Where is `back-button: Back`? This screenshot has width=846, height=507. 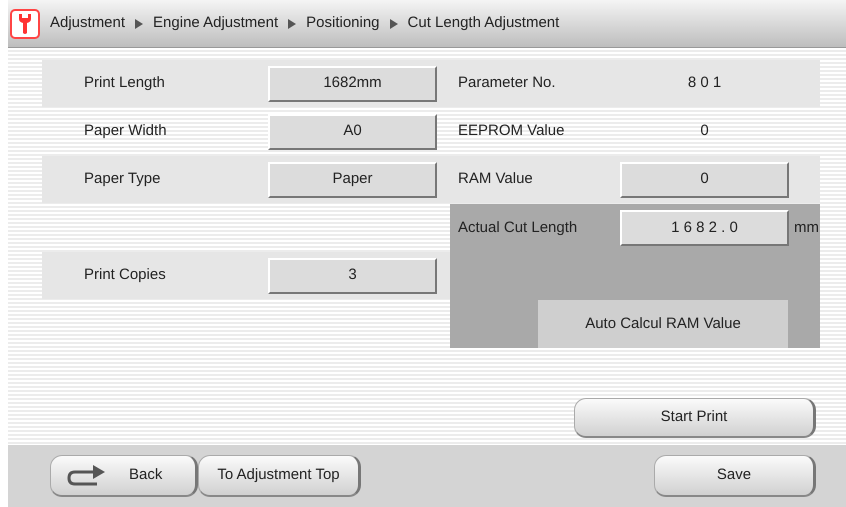 back-button: Back is located at coordinates (124, 476).